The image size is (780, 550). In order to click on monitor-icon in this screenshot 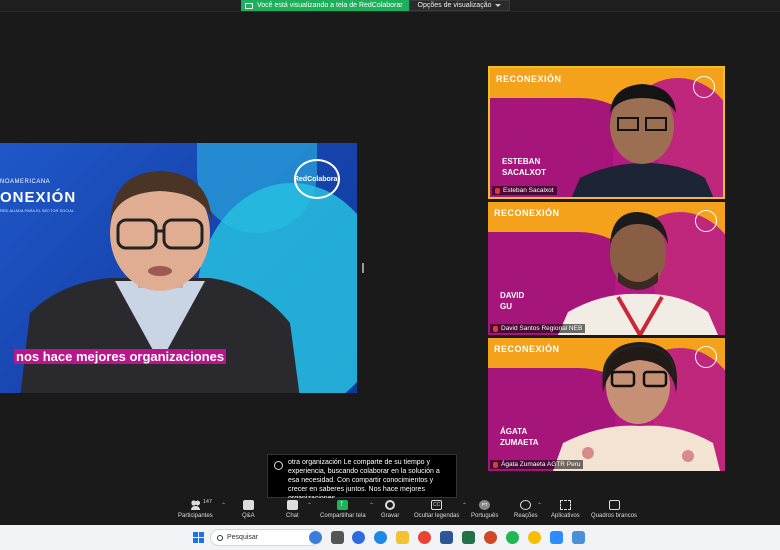, I will do `click(249, 5)`.